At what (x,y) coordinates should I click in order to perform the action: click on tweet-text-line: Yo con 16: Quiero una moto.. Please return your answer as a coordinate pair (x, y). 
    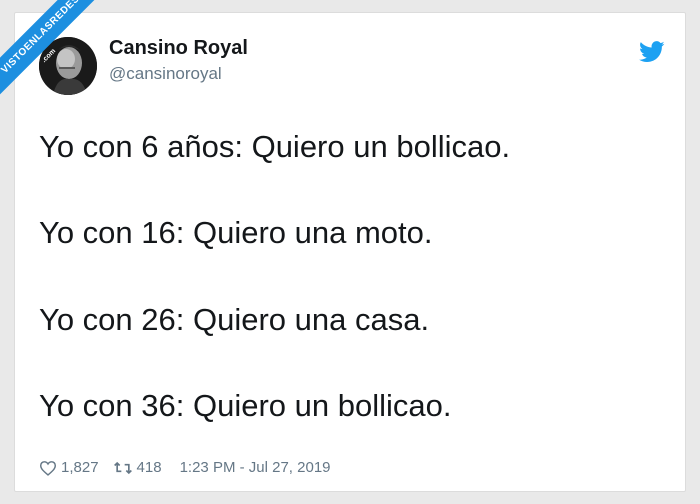
    Looking at the image, I should click on (236, 232).